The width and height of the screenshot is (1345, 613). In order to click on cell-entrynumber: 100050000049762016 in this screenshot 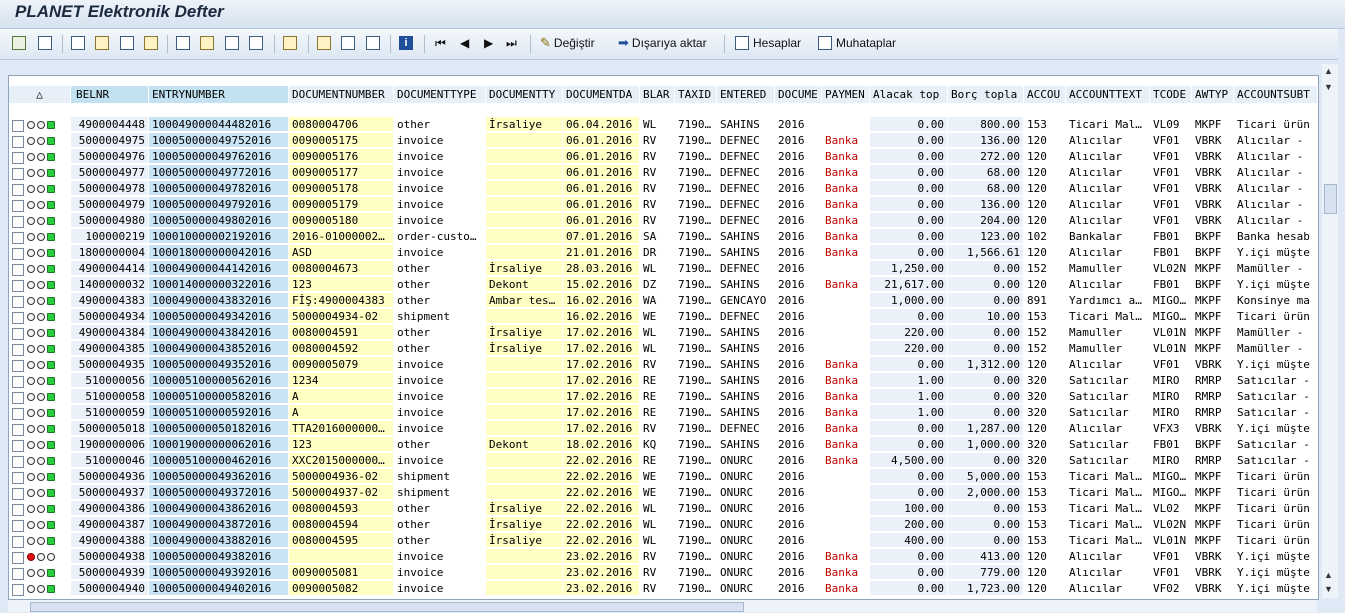, I will do `click(219, 156)`.